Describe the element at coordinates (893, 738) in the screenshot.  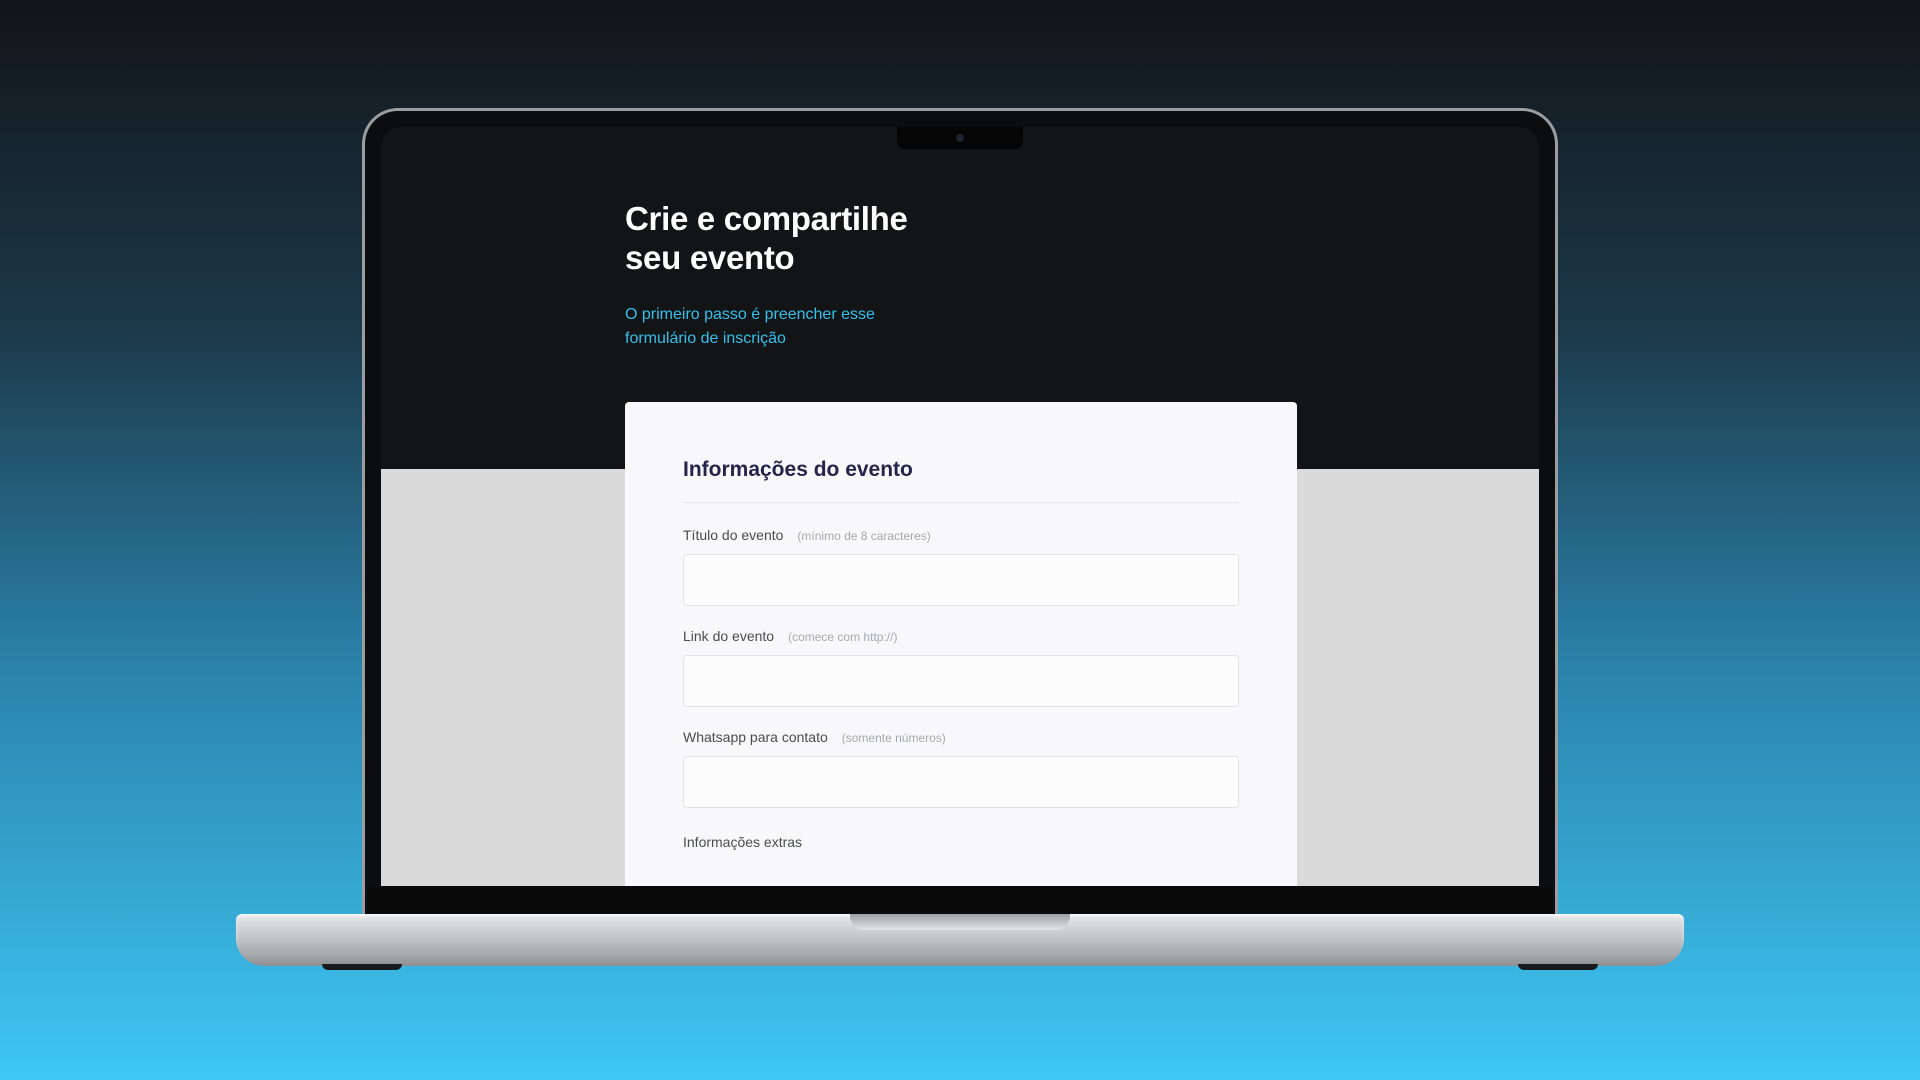
I see `whatsapp-hint: (somente números)` at that location.